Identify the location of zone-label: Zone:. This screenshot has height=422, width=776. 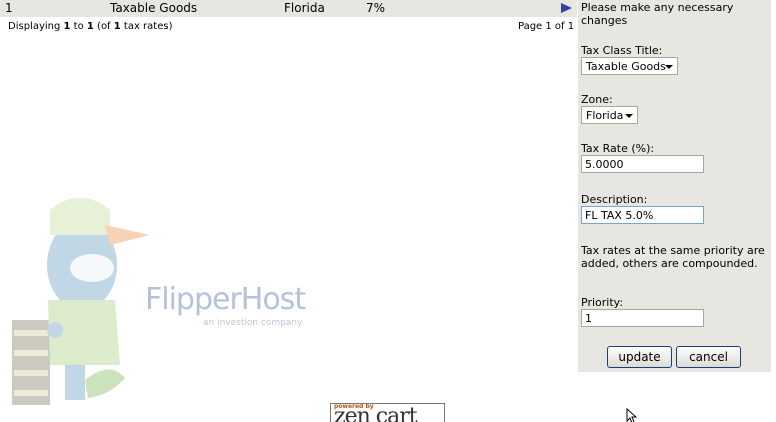
(597, 99).